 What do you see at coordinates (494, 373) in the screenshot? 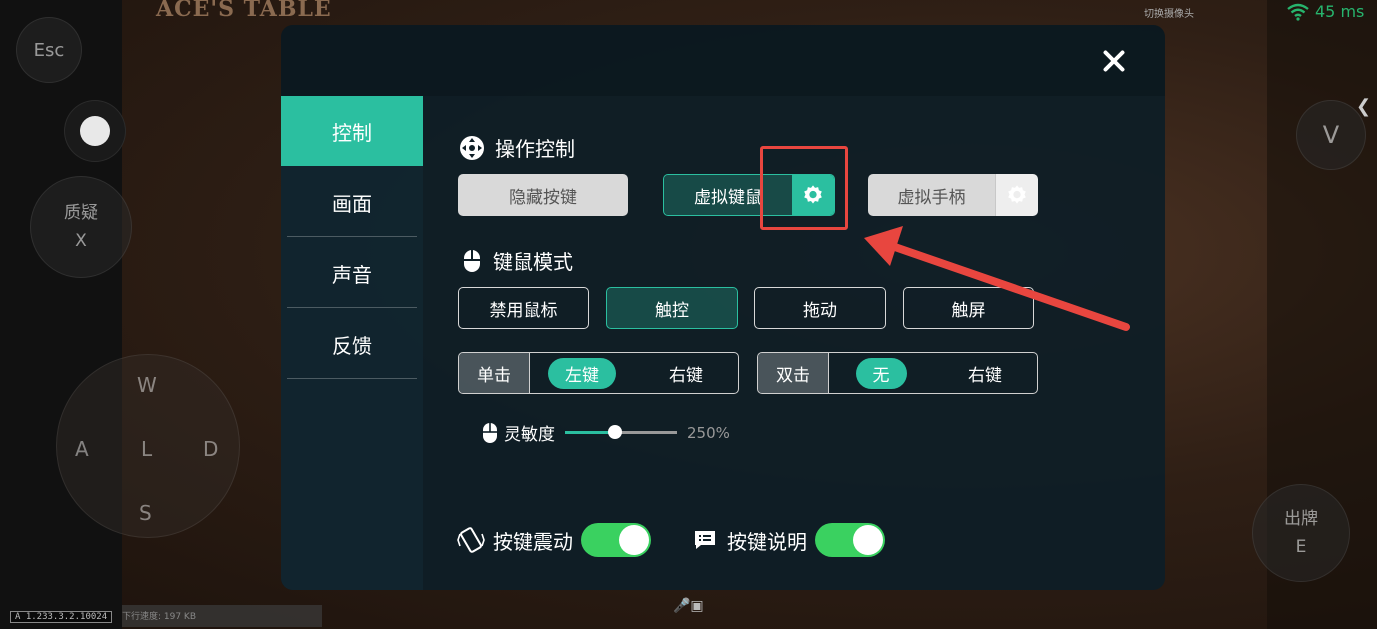
I see `single-click-label: 单击` at bounding box center [494, 373].